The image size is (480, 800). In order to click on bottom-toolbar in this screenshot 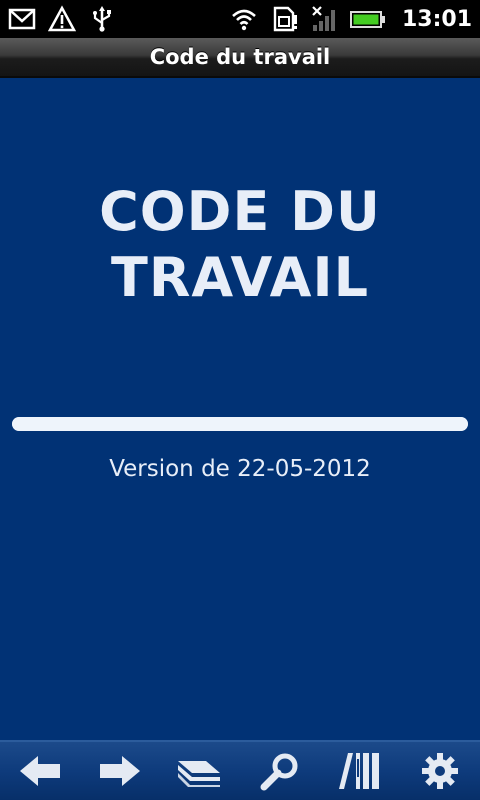, I will do `click(240, 770)`.